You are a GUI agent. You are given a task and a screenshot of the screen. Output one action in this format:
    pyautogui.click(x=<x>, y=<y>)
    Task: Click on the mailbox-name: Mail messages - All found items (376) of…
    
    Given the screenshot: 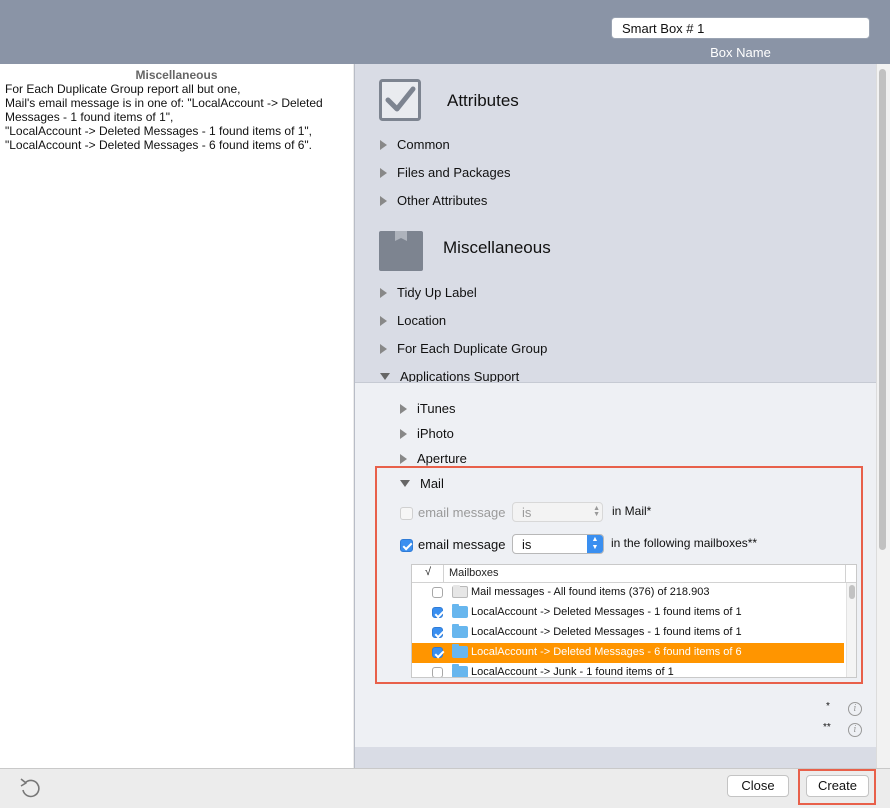 What is the action you would take?
    pyautogui.click(x=590, y=592)
    